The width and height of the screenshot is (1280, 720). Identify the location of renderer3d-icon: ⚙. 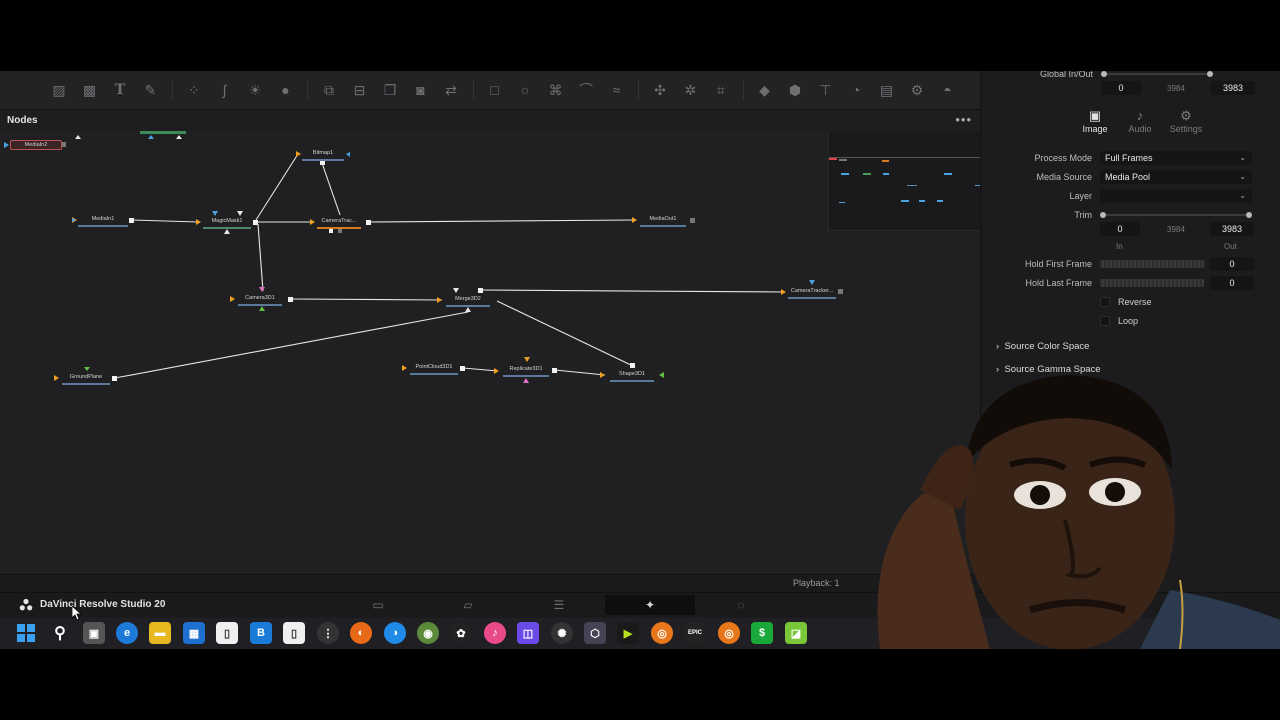
(917, 90).